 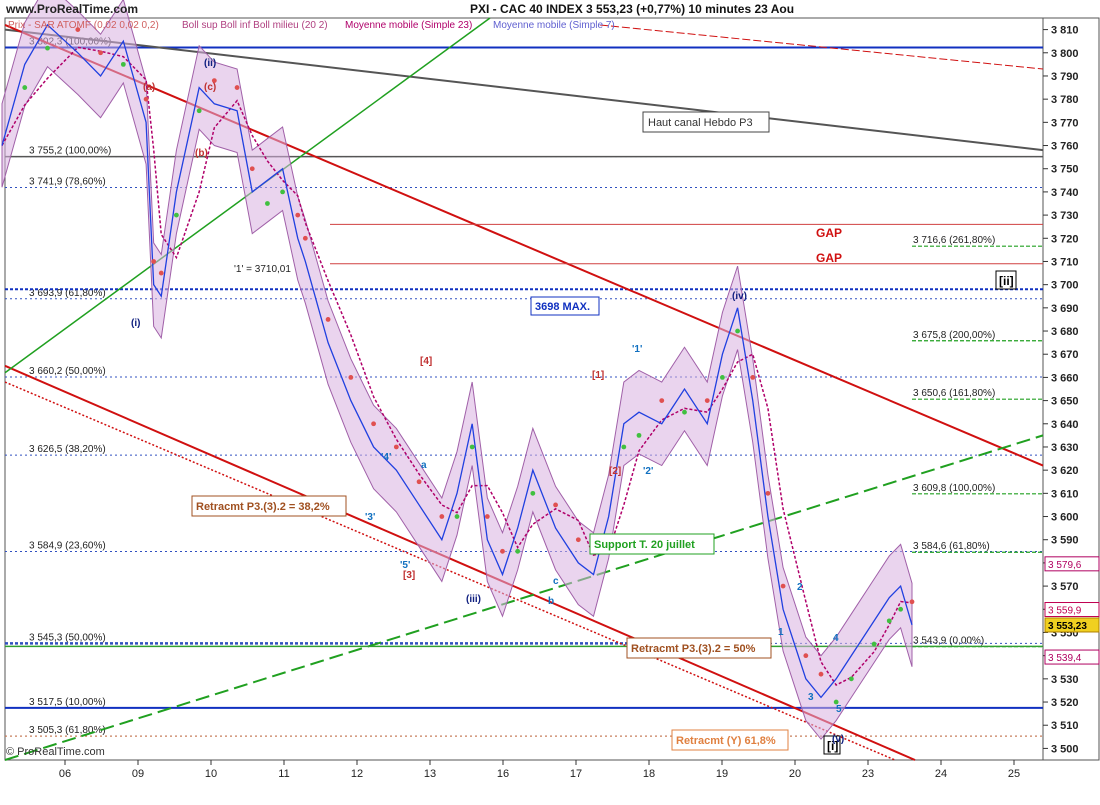 What do you see at coordinates (67, 702) in the screenshot?
I see `fib-level-label: 3 517,5 (10,00%)` at bounding box center [67, 702].